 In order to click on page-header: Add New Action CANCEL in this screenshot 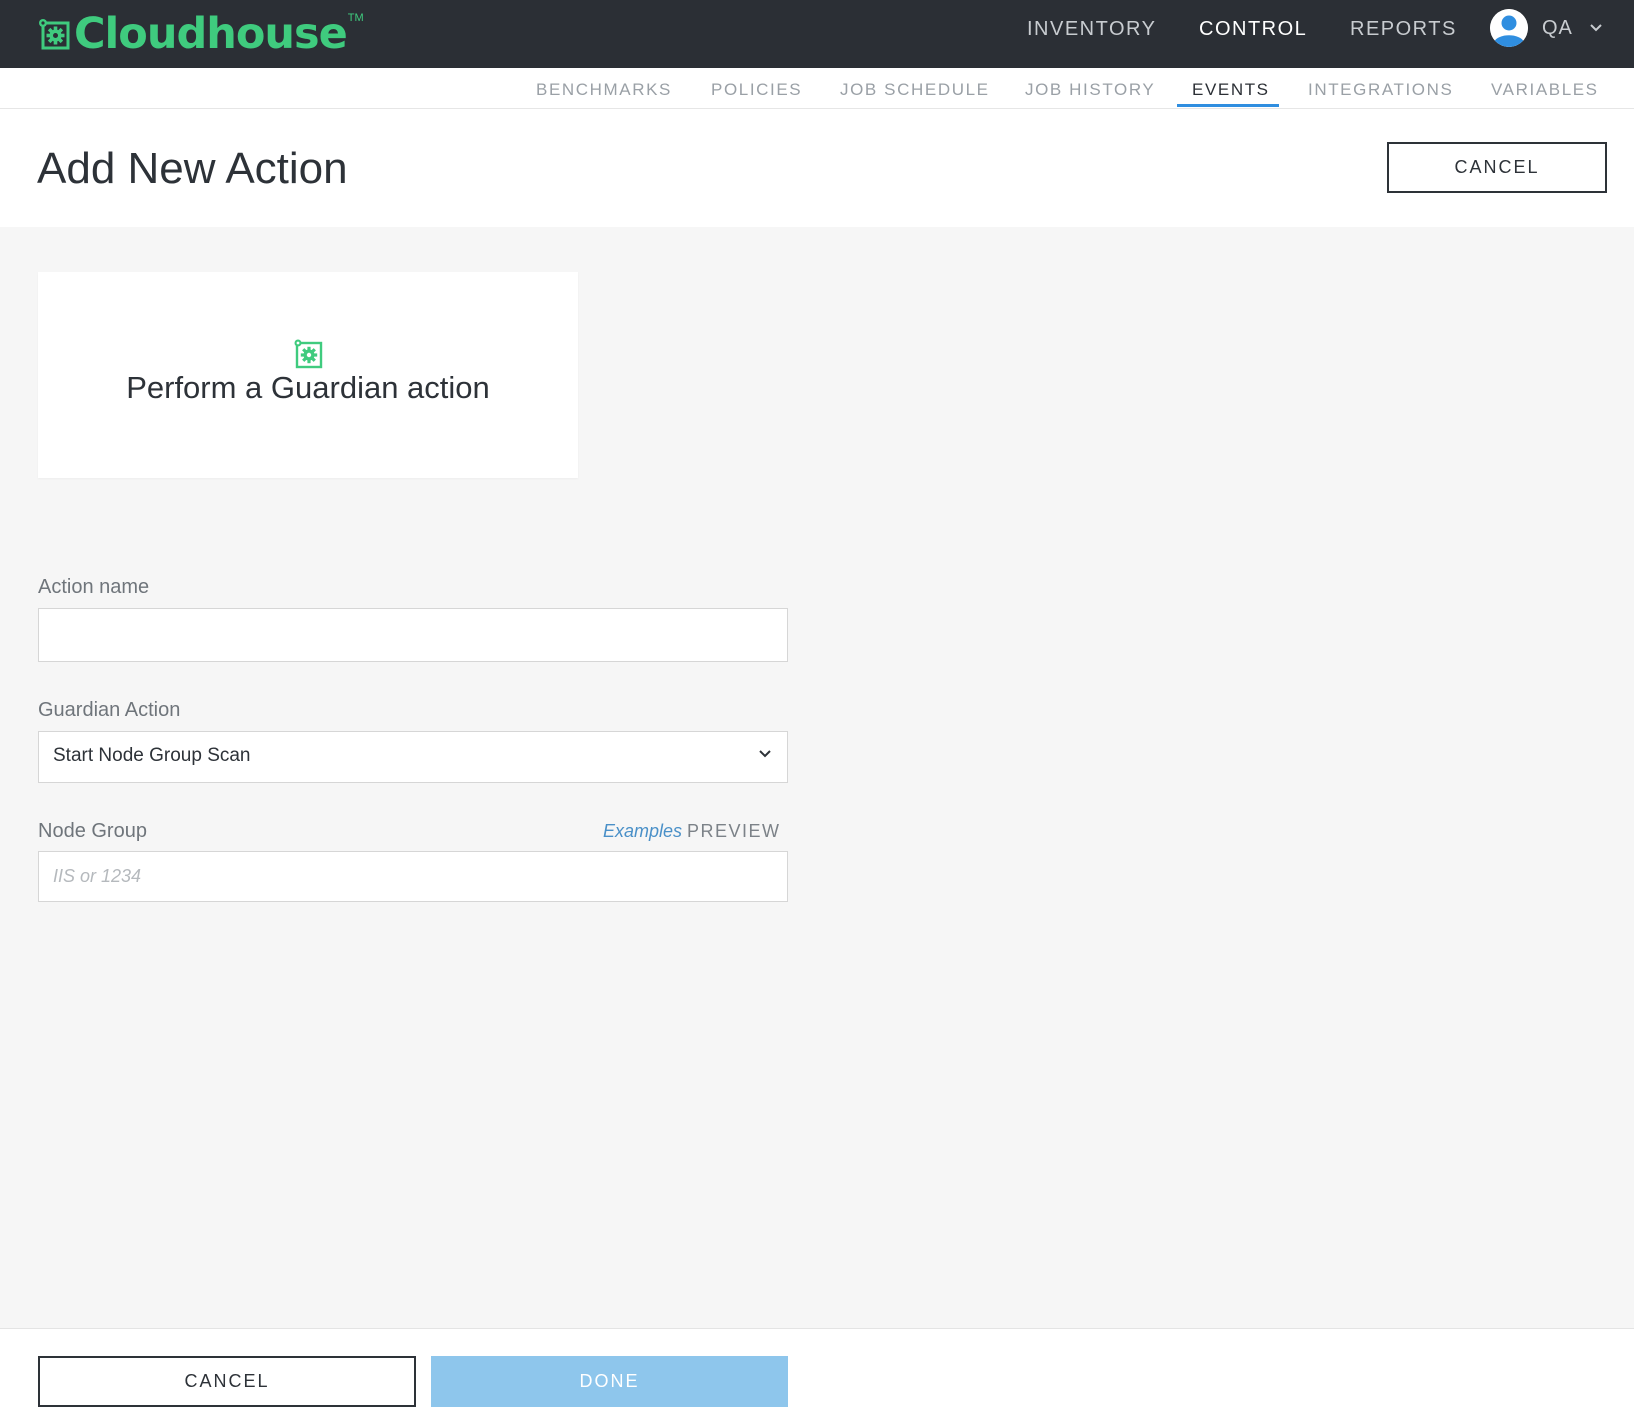, I will do `click(817, 168)`.